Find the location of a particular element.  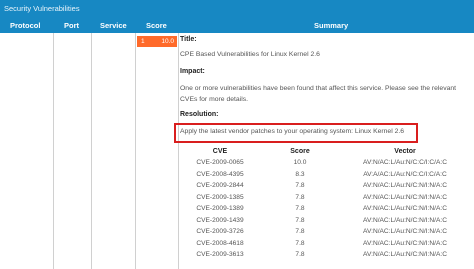

cve-id: CVE-2009-3726 is located at coordinates (220, 232).